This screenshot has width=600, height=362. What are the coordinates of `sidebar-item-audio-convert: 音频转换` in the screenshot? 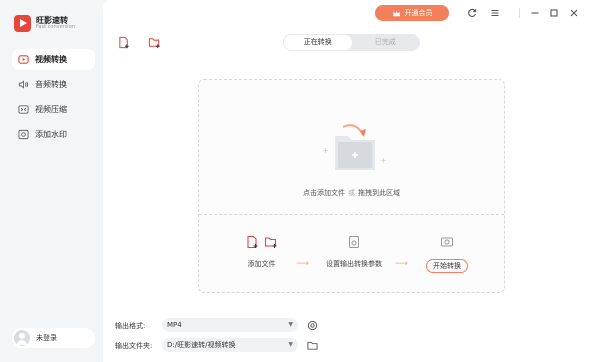 It's located at (53, 84).